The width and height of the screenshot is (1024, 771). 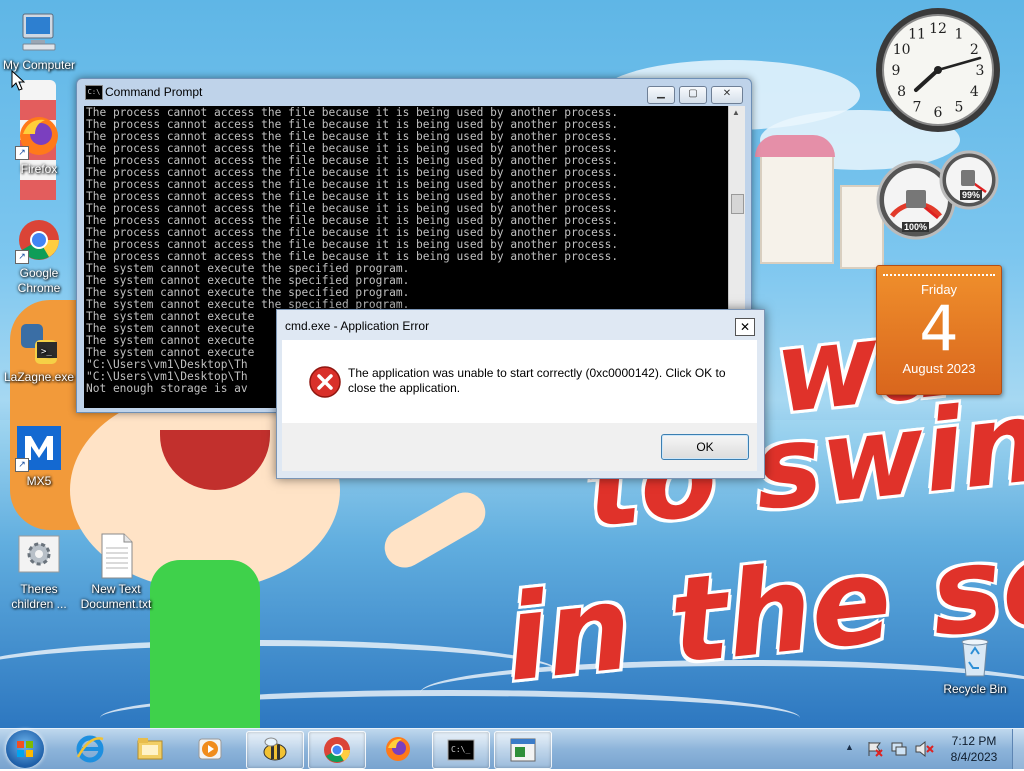 I want to click on desktop-icon-lazagne: >_ LaZagne.exe, so click(x=39, y=352).